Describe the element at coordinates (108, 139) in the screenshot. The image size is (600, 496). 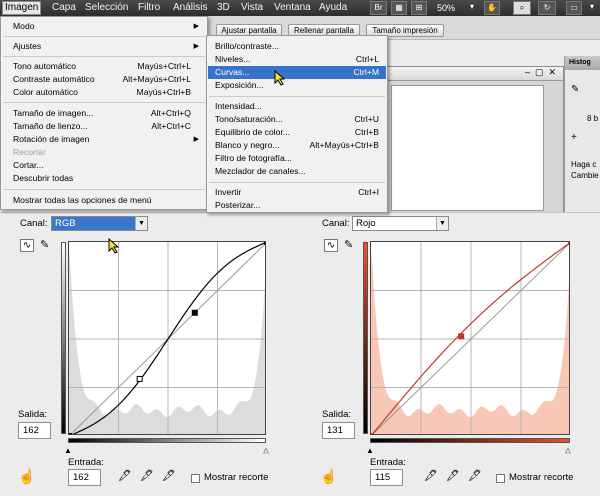
I see `menu-item-rotacion-imagen: Rotación de imagen ▶` at that location.